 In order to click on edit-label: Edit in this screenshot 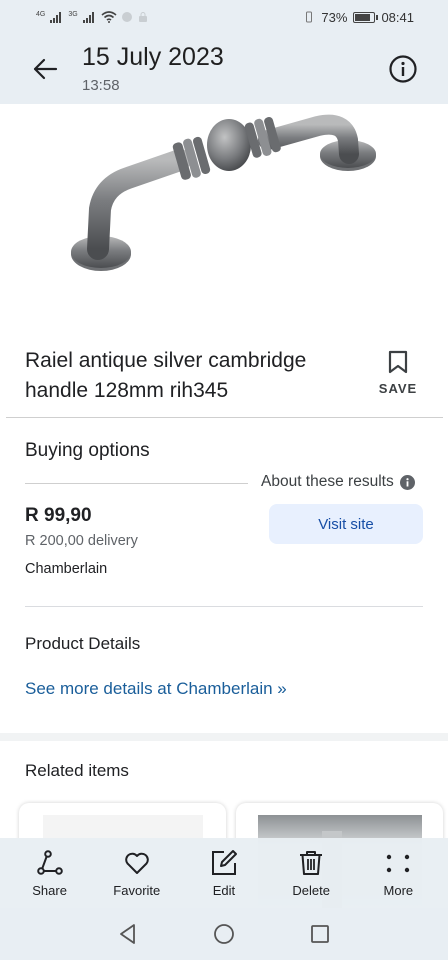, I will do `click(224, 890)`.